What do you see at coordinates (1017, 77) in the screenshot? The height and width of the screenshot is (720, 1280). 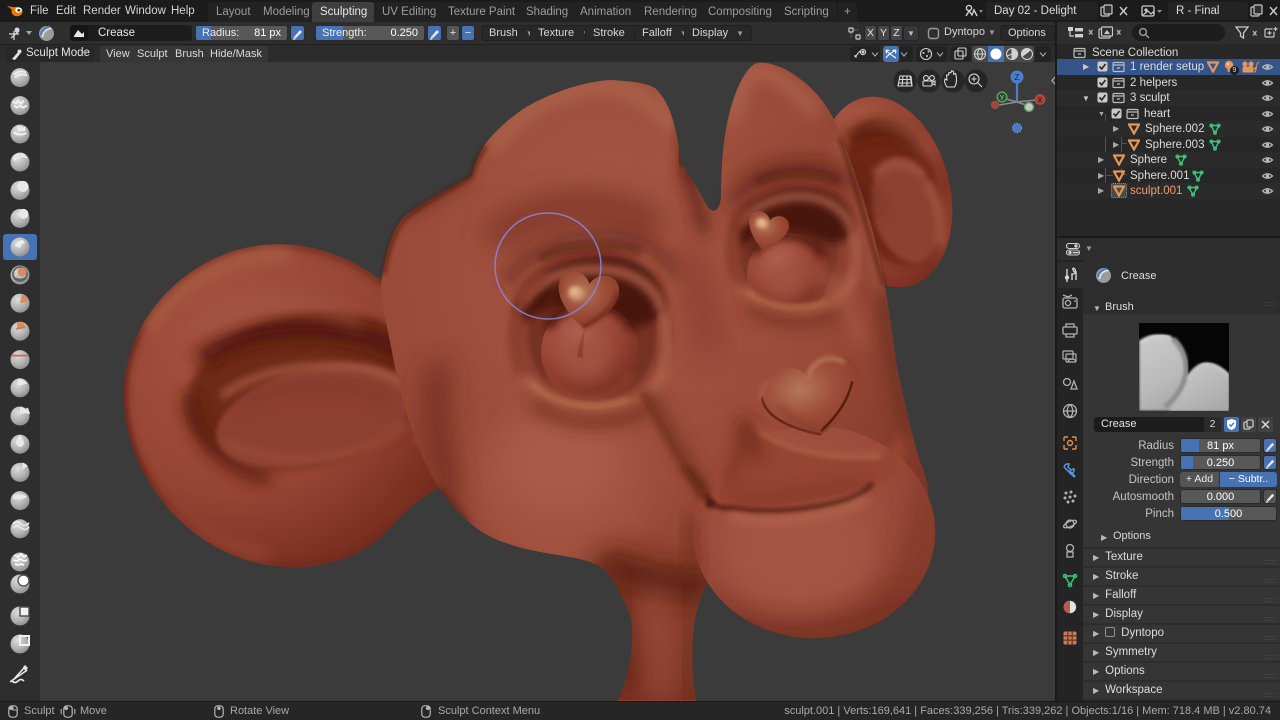 I see `svg-text: Z` at bounding box center [1017, 77].